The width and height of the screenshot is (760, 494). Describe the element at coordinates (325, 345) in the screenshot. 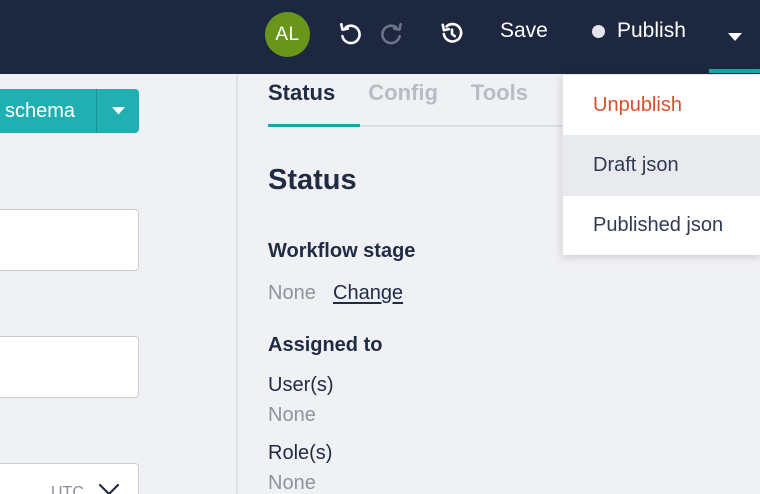

I see `assigned-to-label: Assigned to` at that location.